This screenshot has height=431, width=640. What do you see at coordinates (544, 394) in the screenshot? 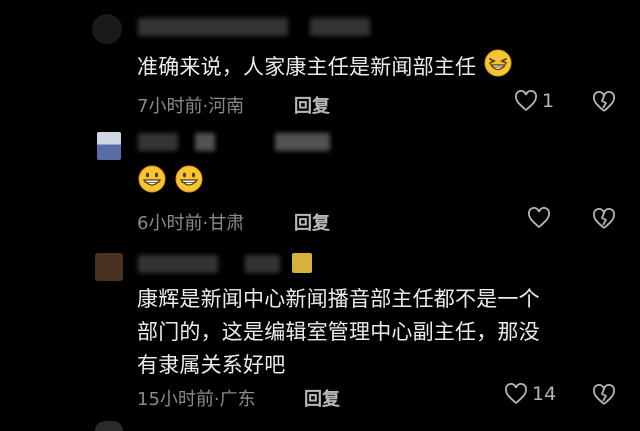
I see `like-count: 14` at bounding box center [544, 394].